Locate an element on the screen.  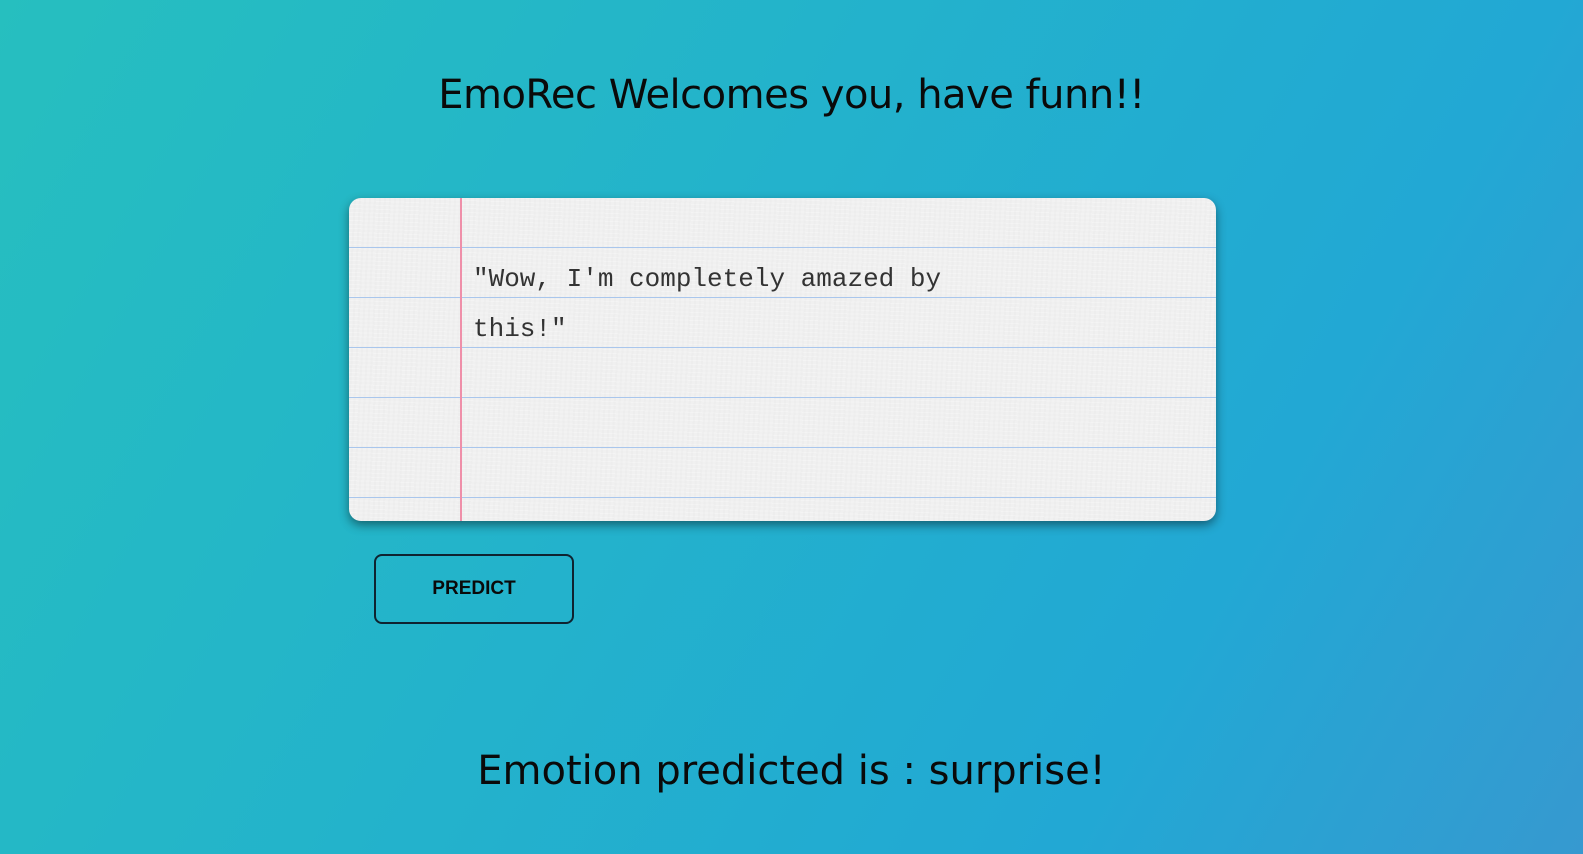
page-title: EmoRec Welcomes you, have funn!! is located at coordinates (791, 95).